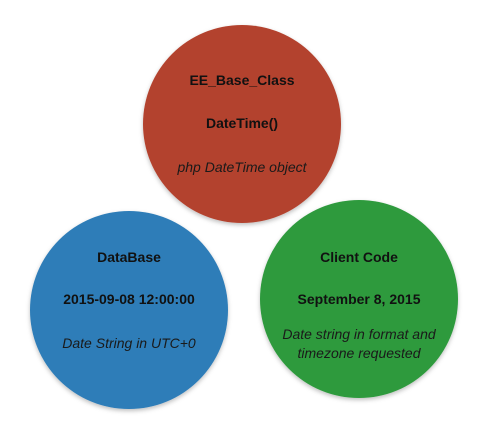 The image size is (481, 435). What do you see at coordinates (359, 257) in the screenshot?
I see `node-title: Client Code` at bounding box center [359, 257].